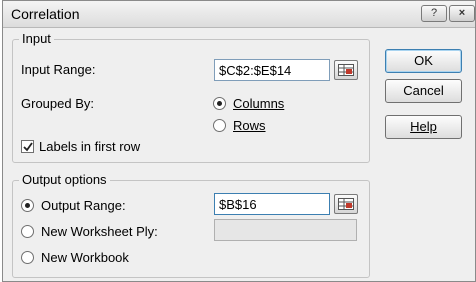 This screenshot has height=282, width=476. What do you see at coordinates (83, 205) in the screenshot?
I see `output-range-label: Output Range:` at bounding box center [83, 205].